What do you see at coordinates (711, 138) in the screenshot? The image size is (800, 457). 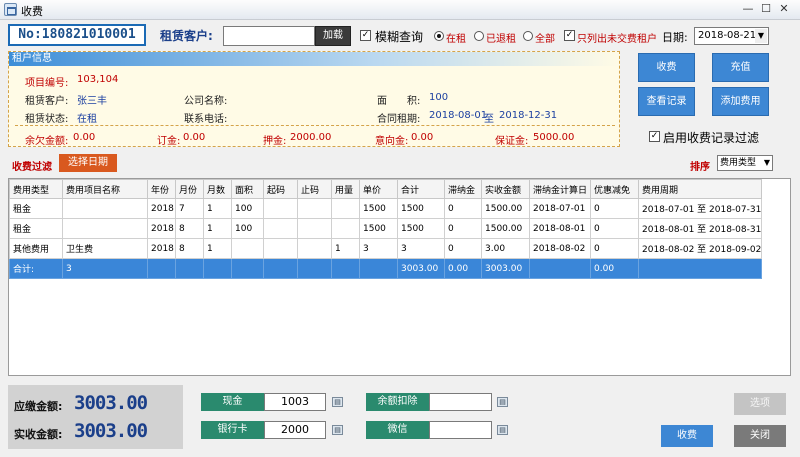 I see `enable-filter-label: 启用收费记录过滤` at bounding box center [711, 138].